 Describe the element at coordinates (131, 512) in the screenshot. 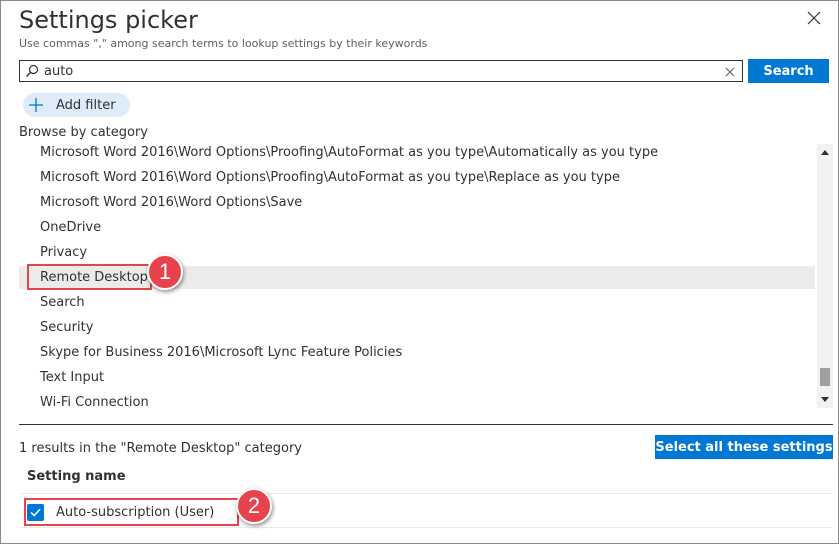

I see `callout-box-auto-subscription` at that location.